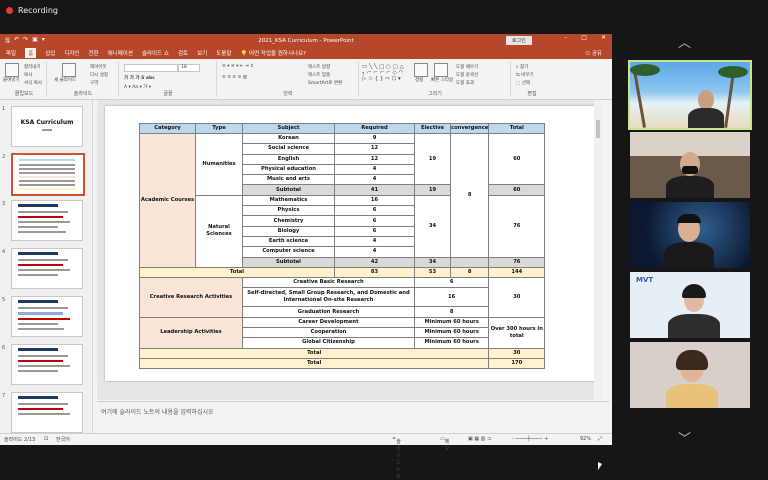 This screenshot has height=480, width=768. I want to click on menu-view: 보기, so click(202, 53).